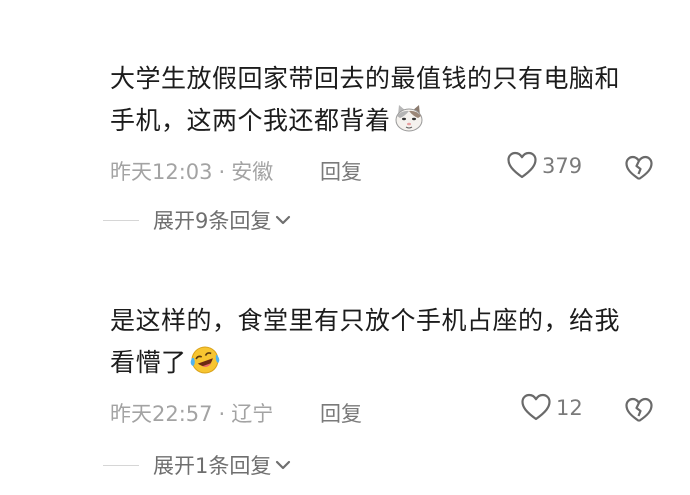 This screenshot has height=495, width=690. I want to click on comment-meta: 昨天22:57 · 辽宁 回复 12, so click(390, 412).